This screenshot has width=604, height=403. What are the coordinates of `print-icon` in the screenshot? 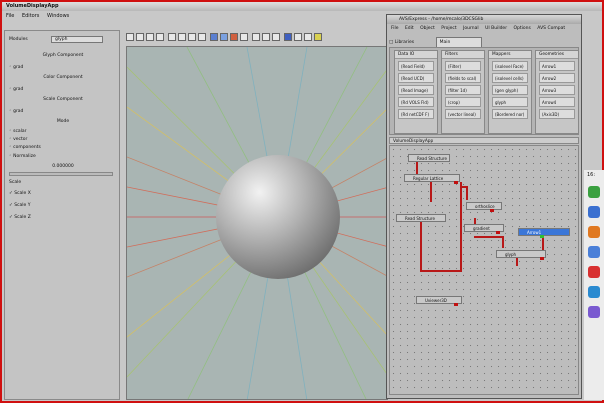 It's located at (288, 37).